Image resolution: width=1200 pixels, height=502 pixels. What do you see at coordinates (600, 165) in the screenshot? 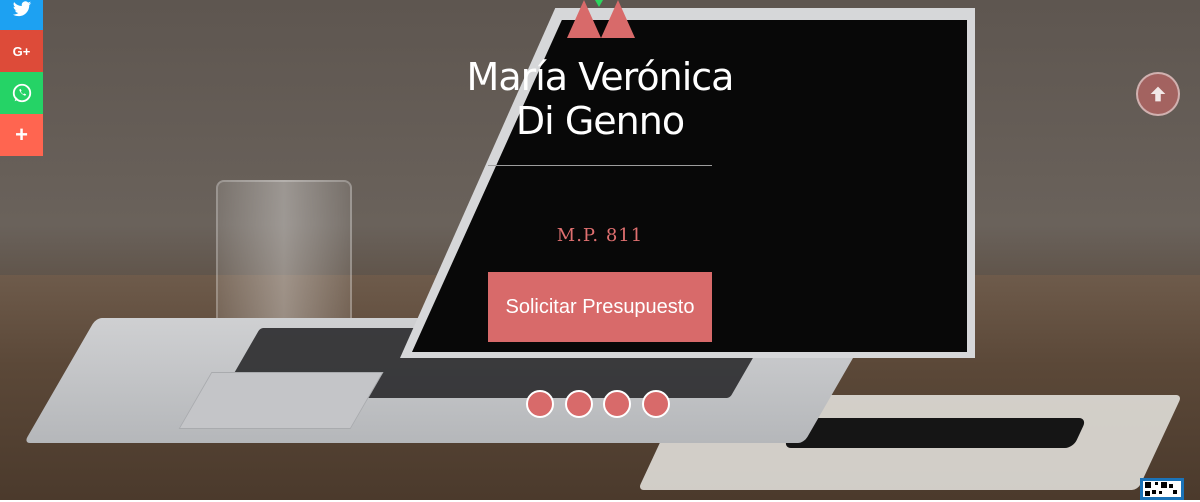
I see `title-divider` at bounding box center [600, 165].